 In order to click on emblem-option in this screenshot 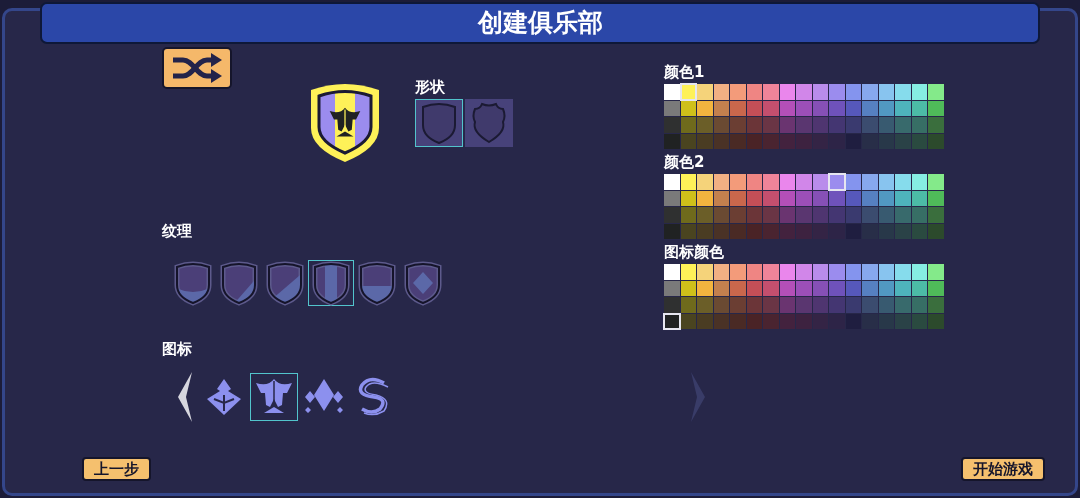, I will do `click(274, 397)`.